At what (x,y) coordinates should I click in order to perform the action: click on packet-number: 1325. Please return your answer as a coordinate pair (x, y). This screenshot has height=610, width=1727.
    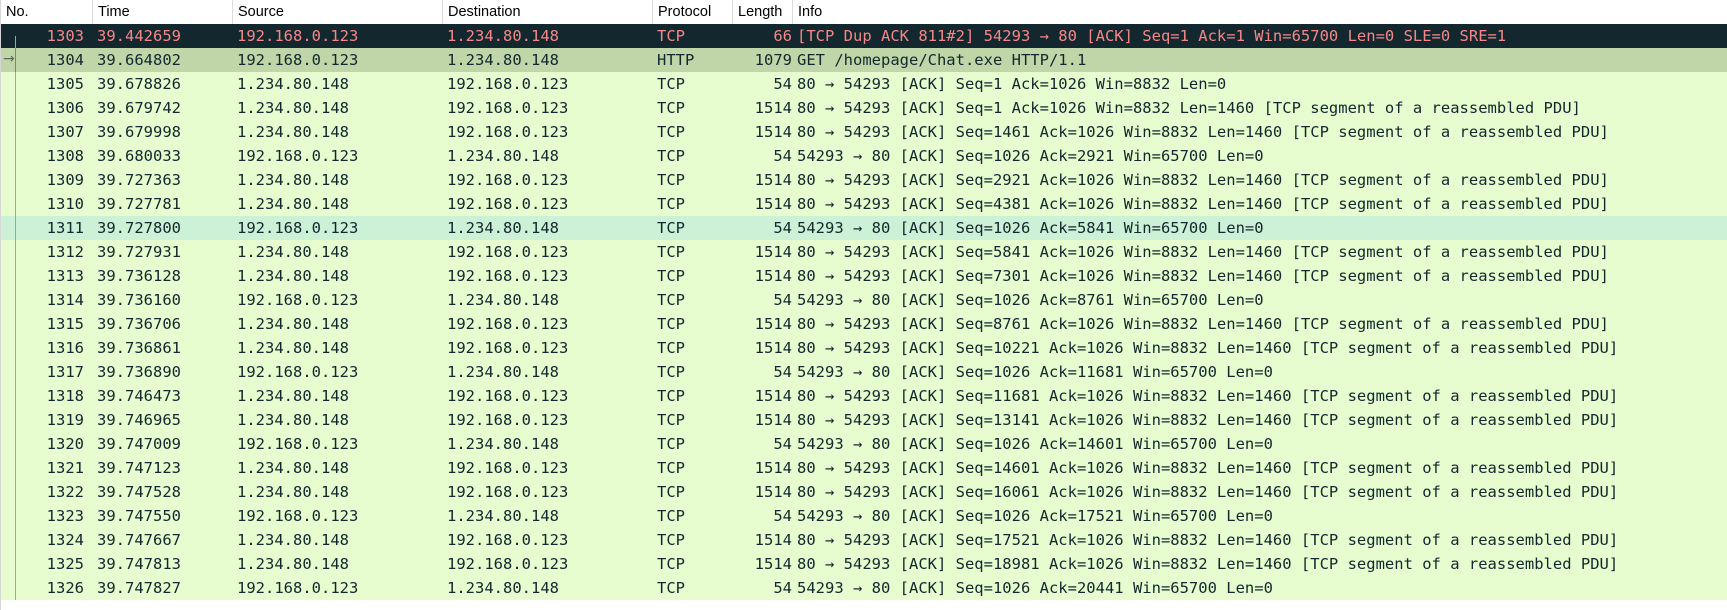
    Looking at the image, I should click on (65, 564).